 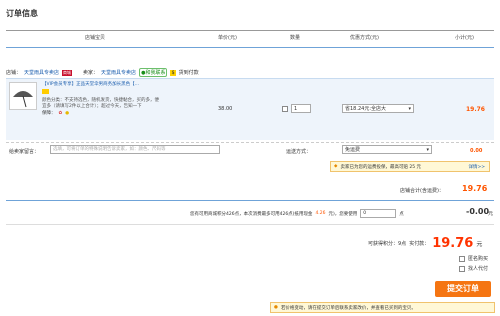 I want to click on option-anonymous: 匿名购买, so click(x=473, y=258).